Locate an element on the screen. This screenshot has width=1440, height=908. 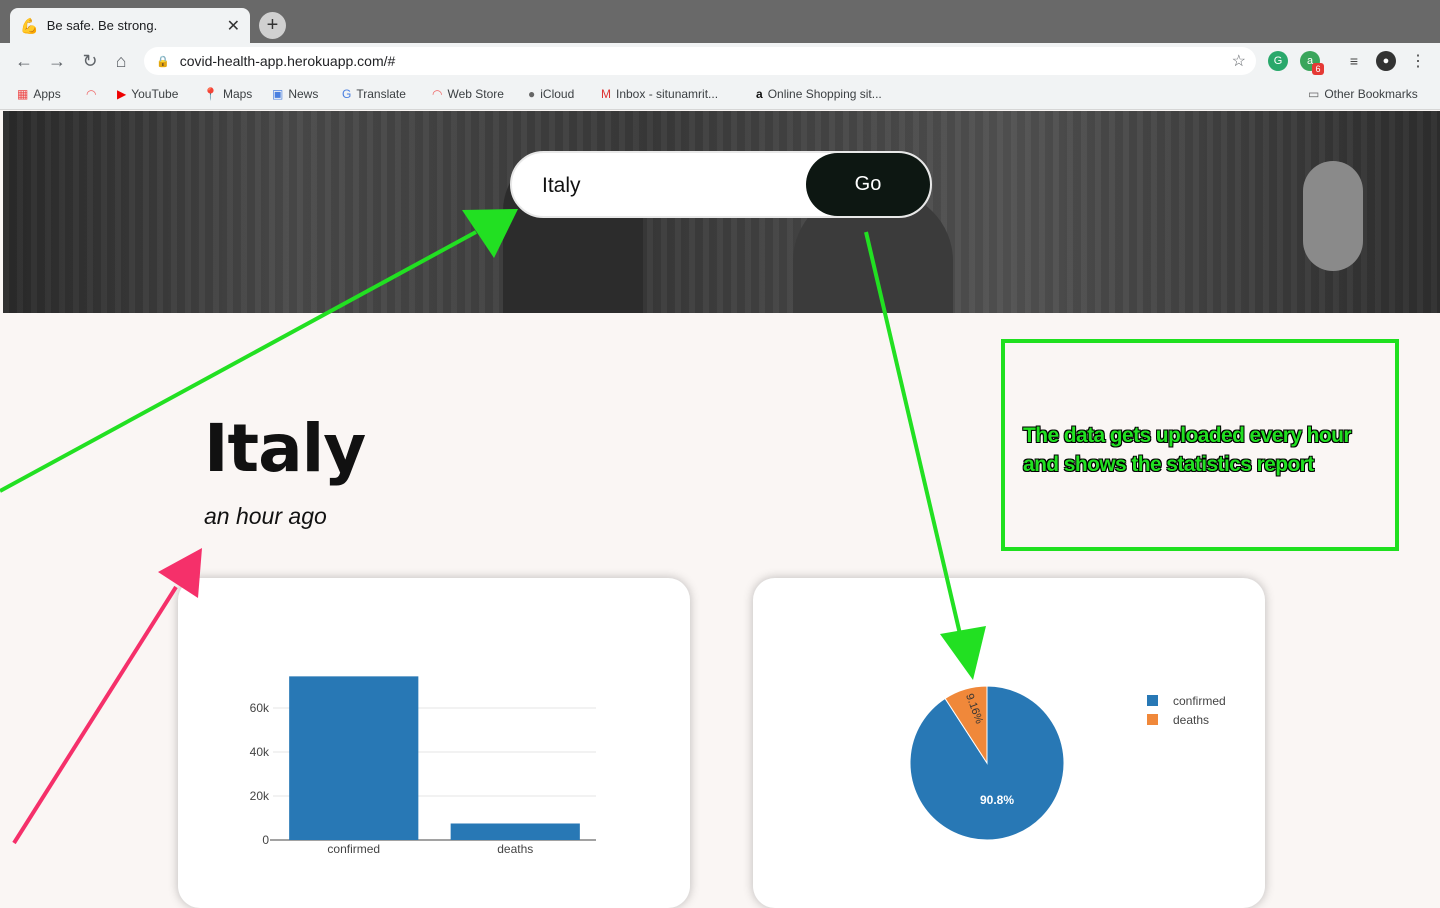
country-search-input is located at coordinates (667, 186).